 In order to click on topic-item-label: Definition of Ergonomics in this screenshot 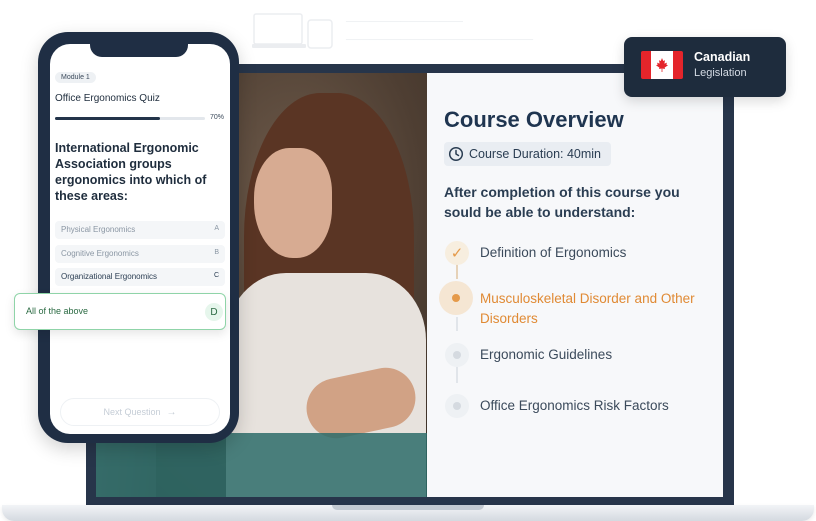, I will do `click(599, 253)`.